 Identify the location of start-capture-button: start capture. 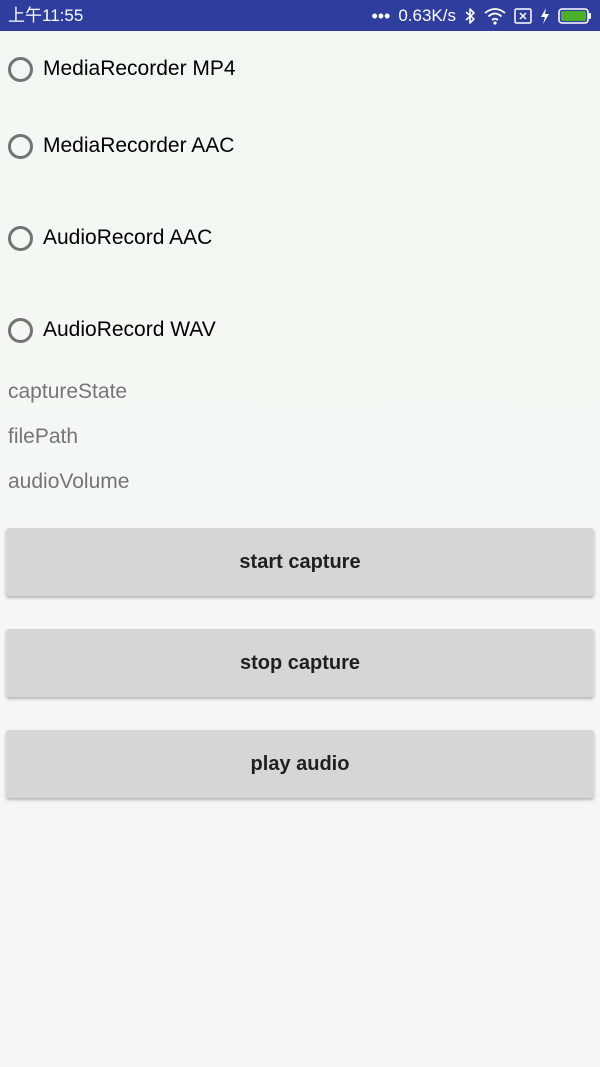
(300, 562).